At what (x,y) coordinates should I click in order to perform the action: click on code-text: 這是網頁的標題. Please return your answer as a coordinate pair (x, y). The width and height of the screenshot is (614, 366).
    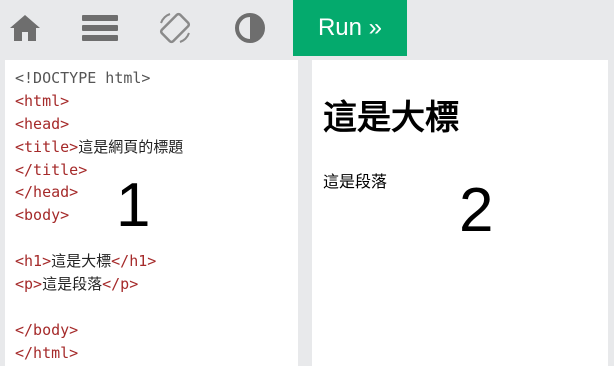
    Looking at the image, I should click on (131, 146).